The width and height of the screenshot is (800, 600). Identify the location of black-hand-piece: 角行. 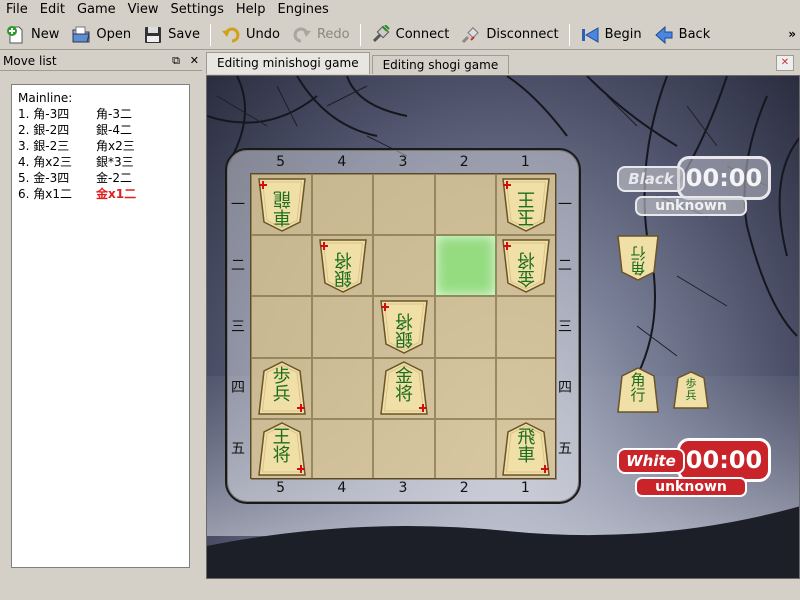
(638, 258).